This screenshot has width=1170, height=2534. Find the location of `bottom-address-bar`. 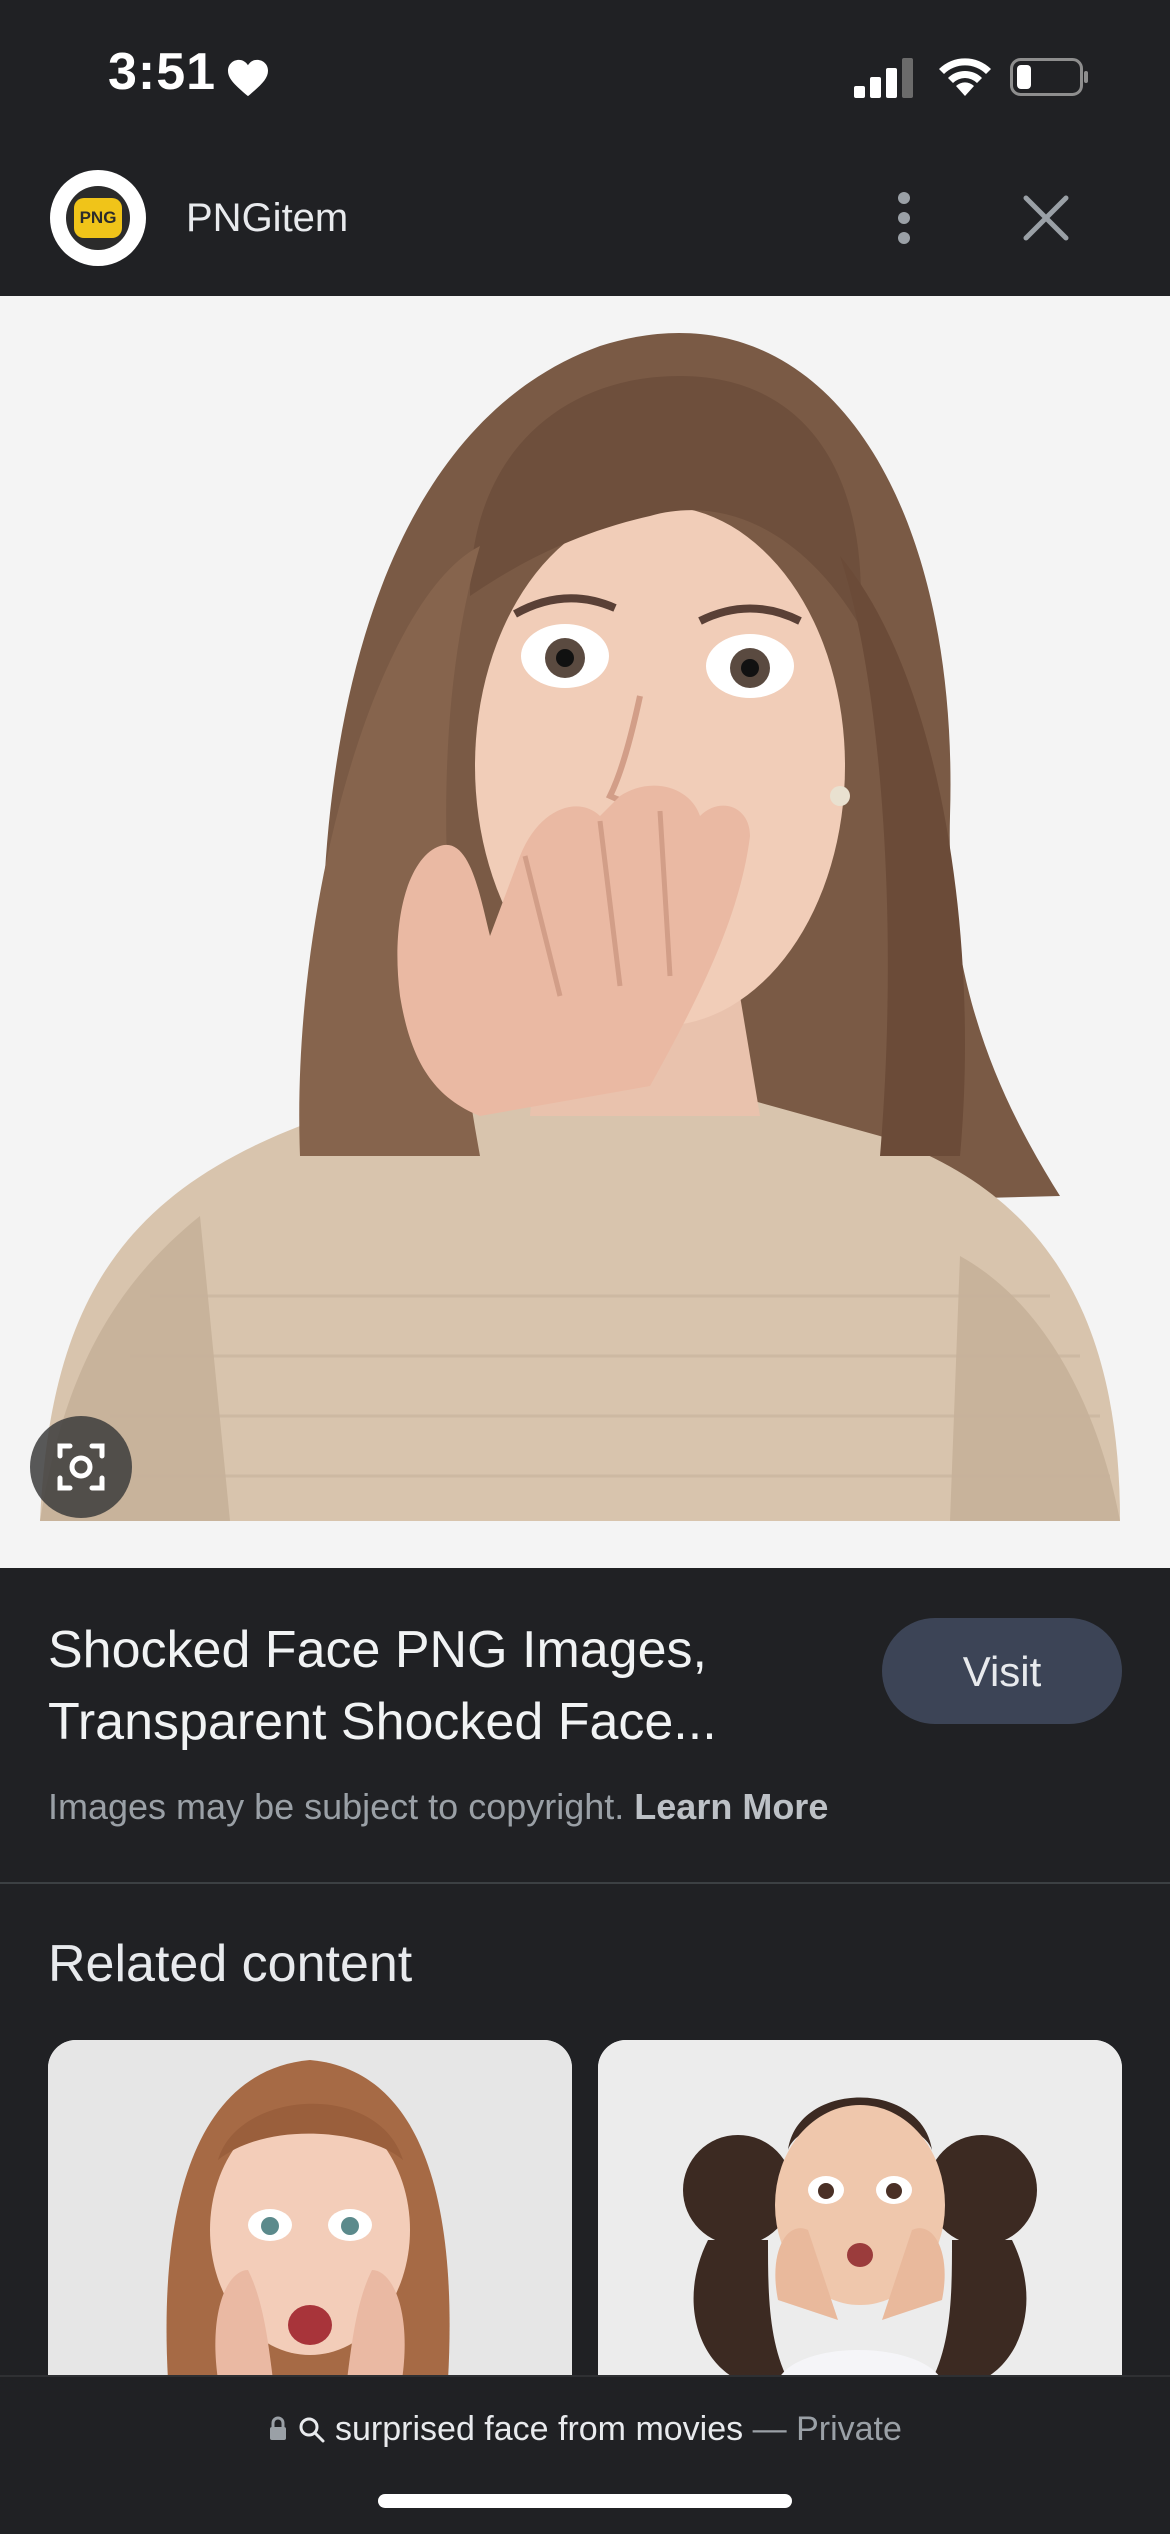

bottom-address-bar is located at coordinates (585, 2454).